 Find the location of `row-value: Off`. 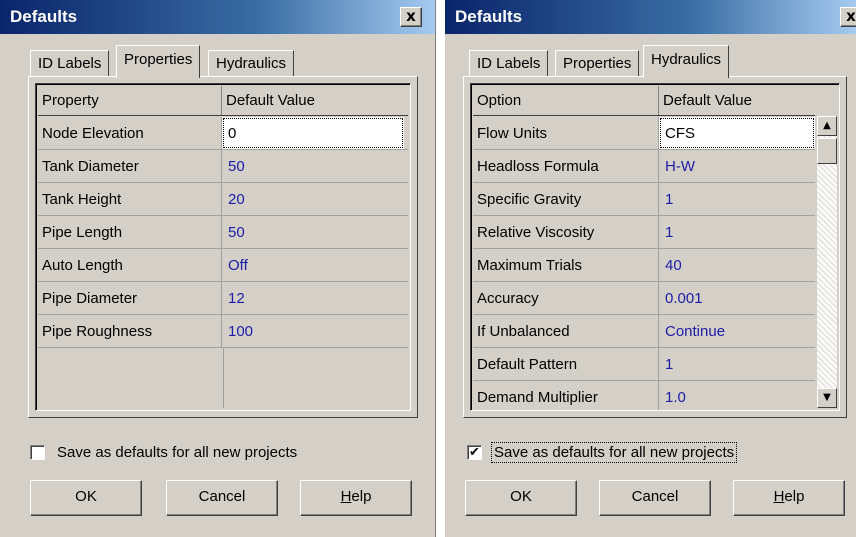

row-value: Off is located at coordinates (235, 265).